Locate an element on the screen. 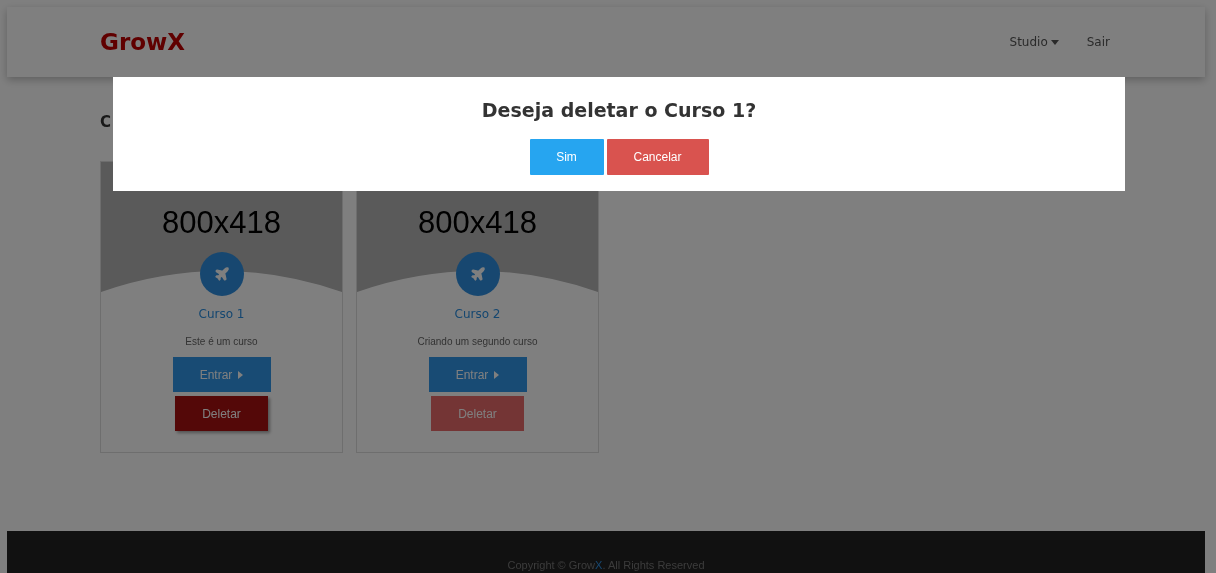 This screenshot has width=1216, height=573. nav-link: Sair is located at coordinates (1098, 42).